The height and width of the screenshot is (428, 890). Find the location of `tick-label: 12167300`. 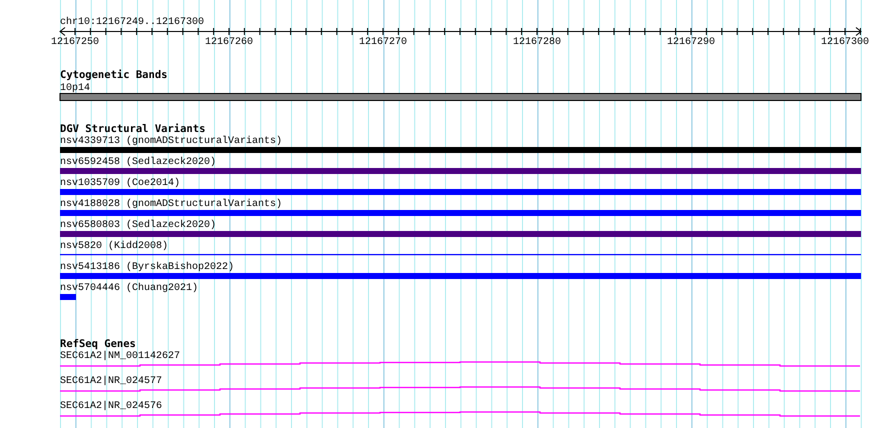

tick-label: 12167300 is located at coordinates (845, 42).